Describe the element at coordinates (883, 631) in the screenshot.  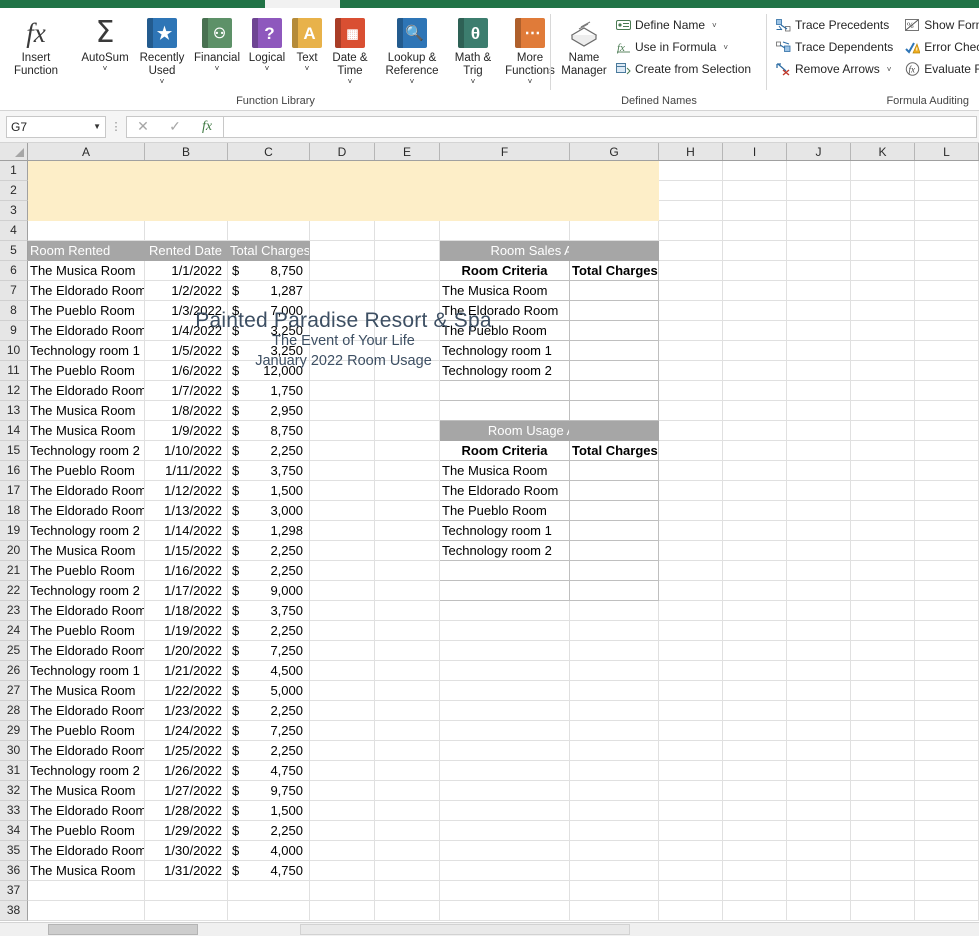
I see `cell-K24` at that location.